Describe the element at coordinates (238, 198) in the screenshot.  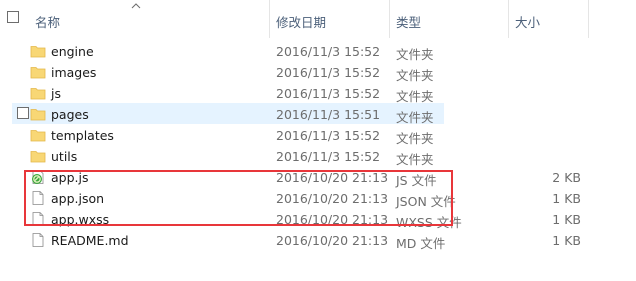
I see `highlight-annotation-box` at that location.